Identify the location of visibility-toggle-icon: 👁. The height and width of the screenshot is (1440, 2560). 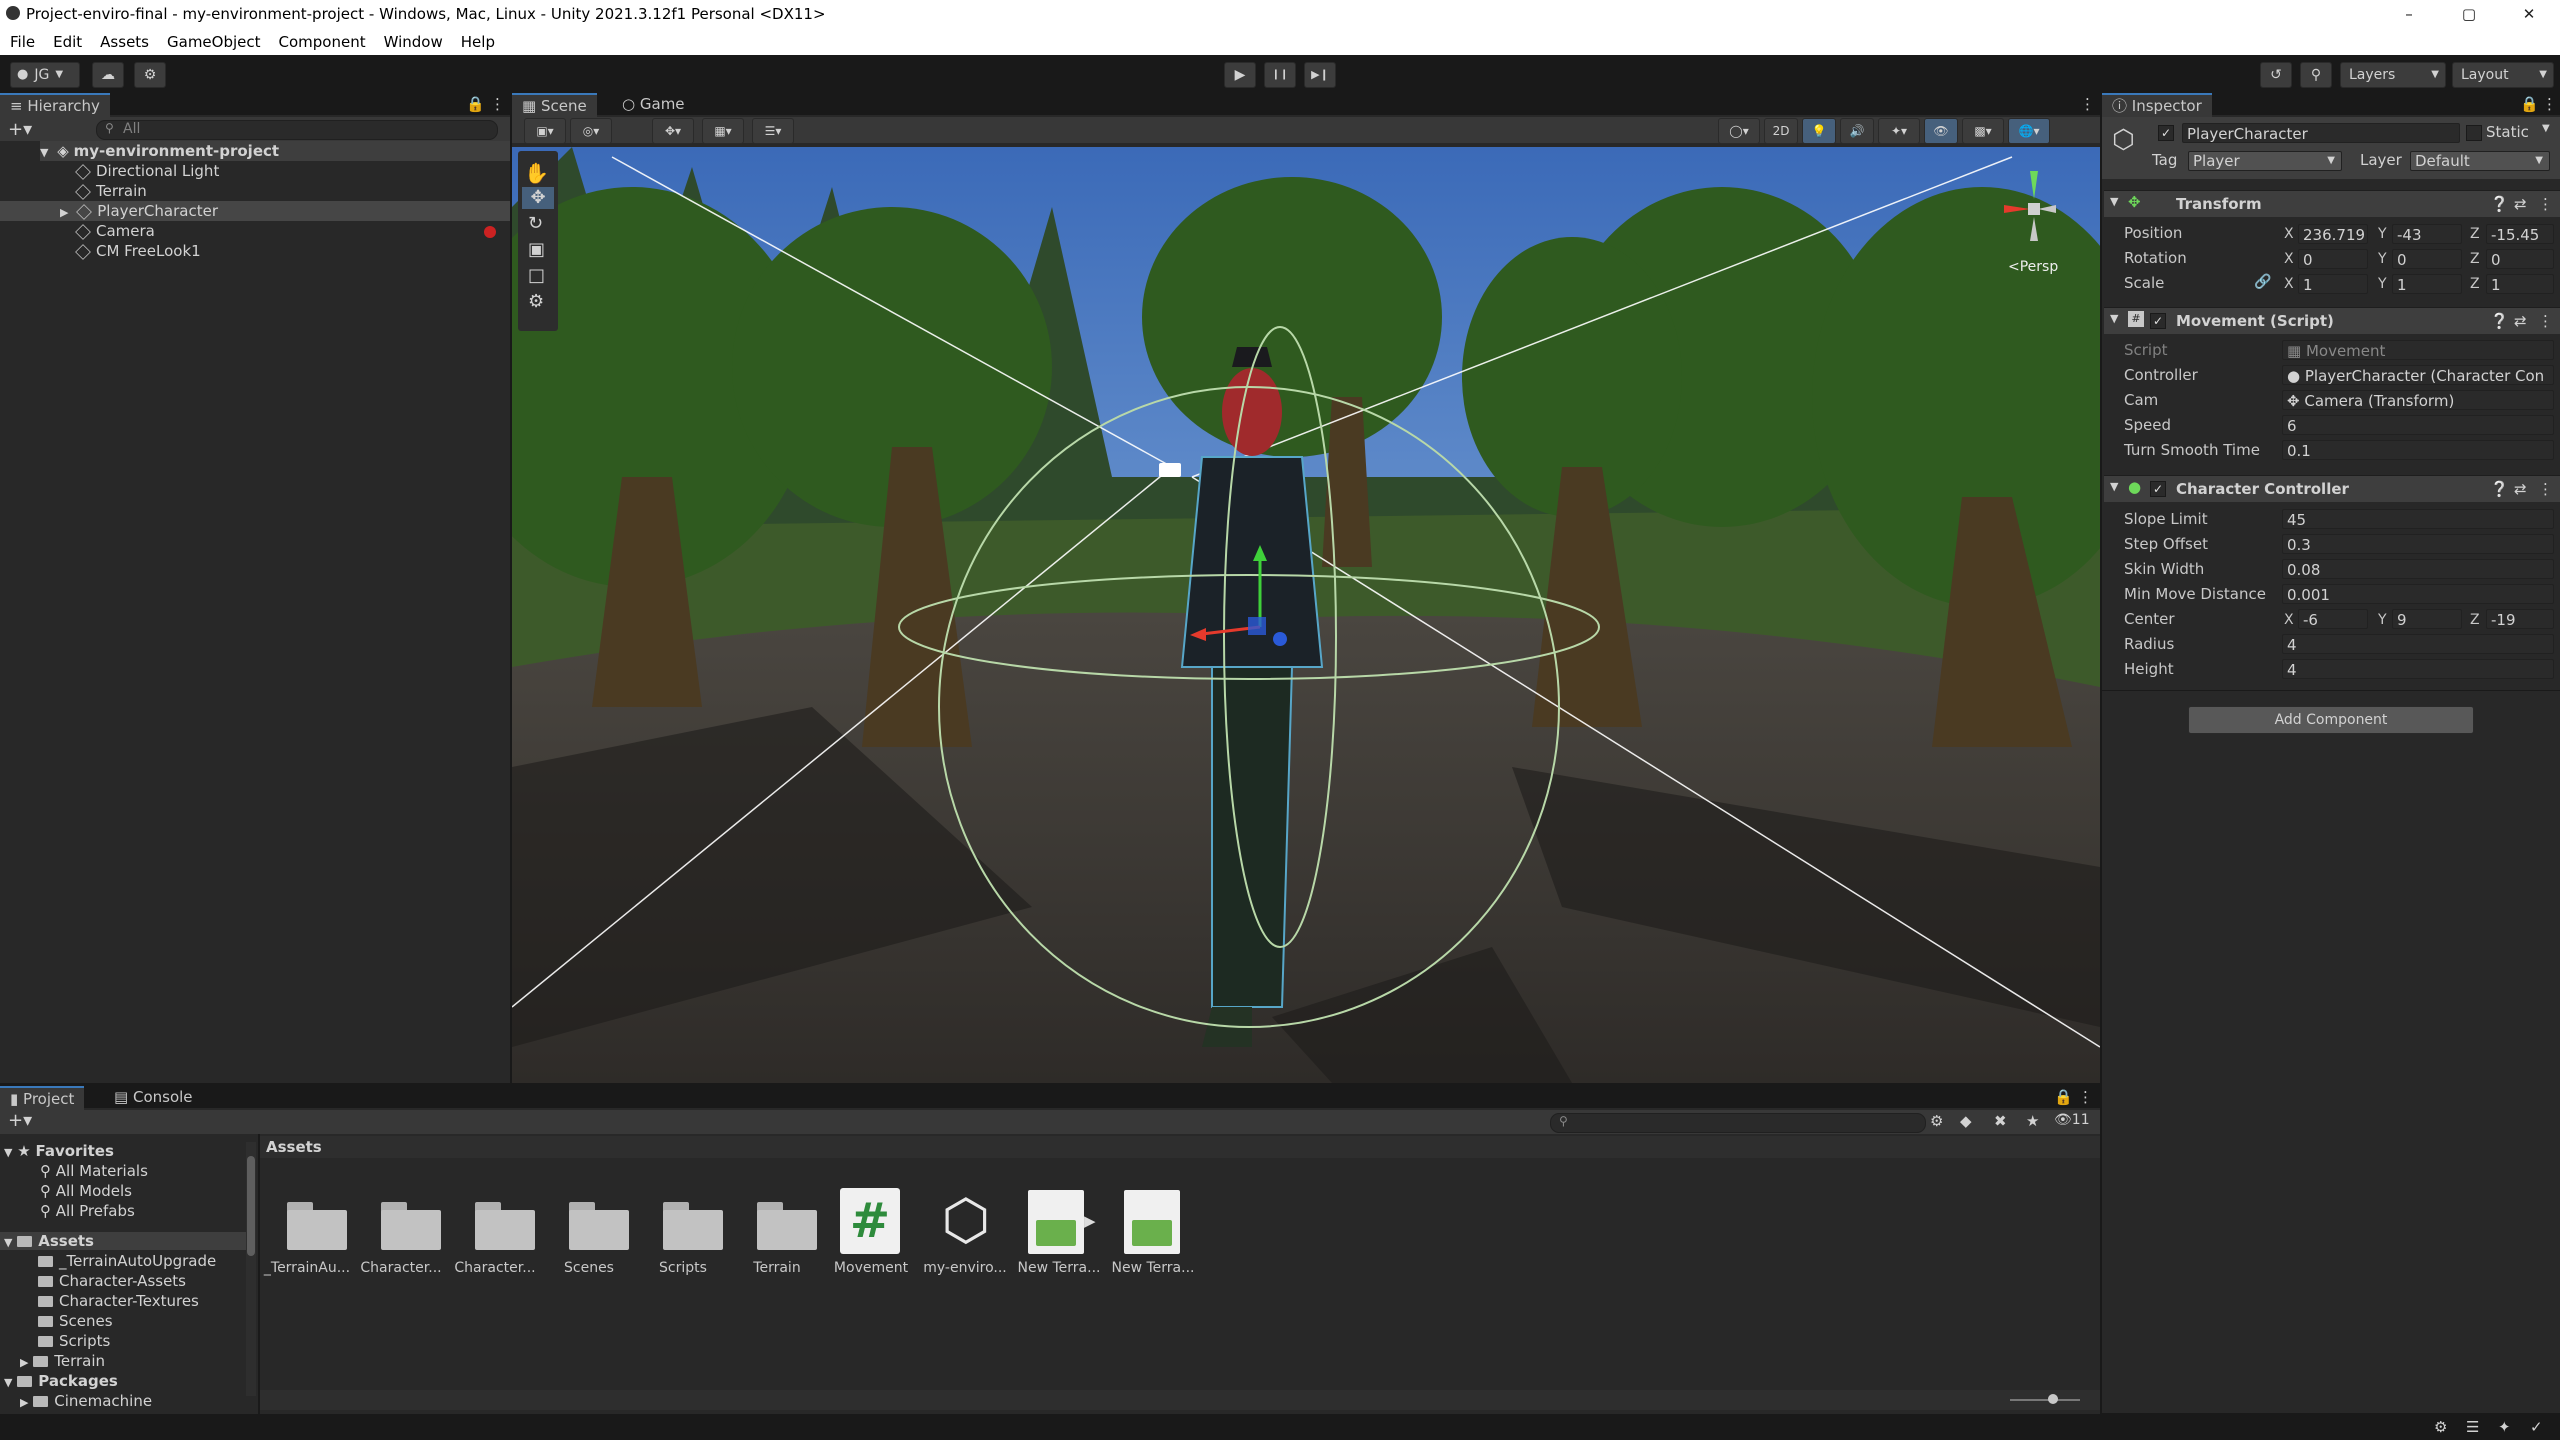
(1941, 131).